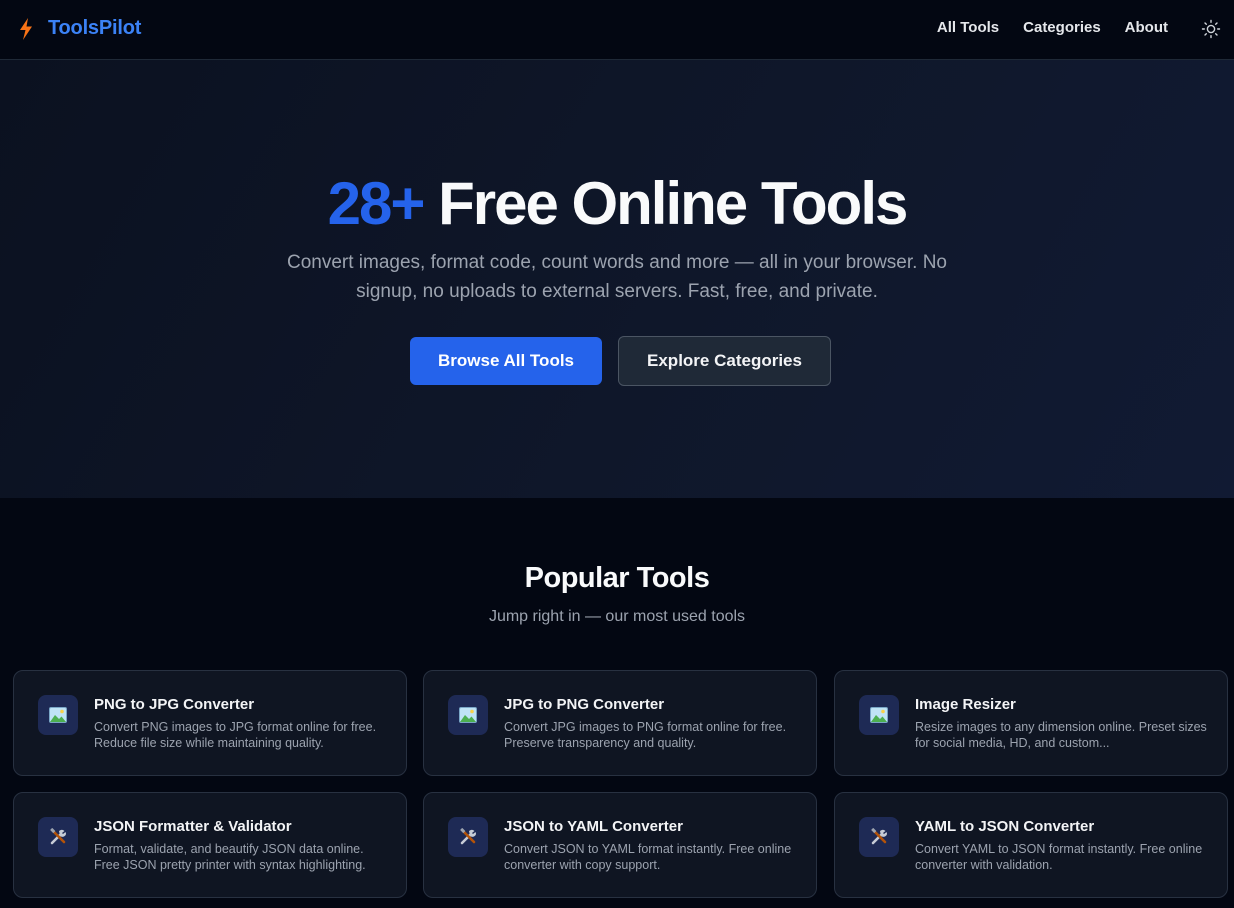 This screenshot has height=908, width=1234. What do you see at coordinates (95, 28) in the screenshot?
I see `logo-text: ToolsPilot` at bounding box center [95, 28].